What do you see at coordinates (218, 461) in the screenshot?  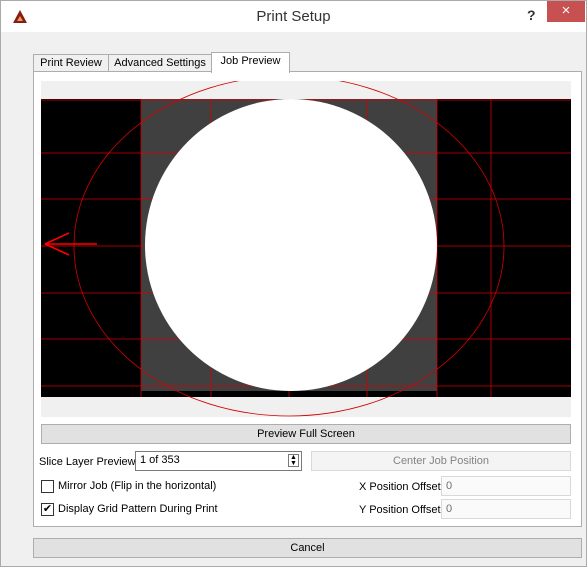 I see `slice-layer-spinbox: 1 of 353 ▲ ▼` at bounding box center [218, 461].